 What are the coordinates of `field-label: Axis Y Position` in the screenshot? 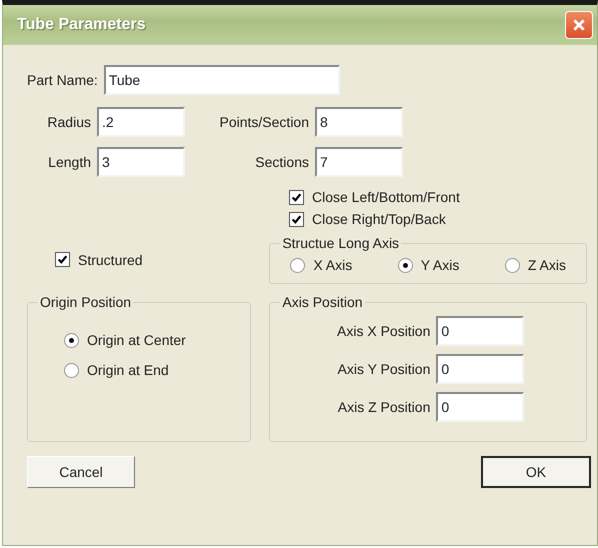 It's located at (383, 369).